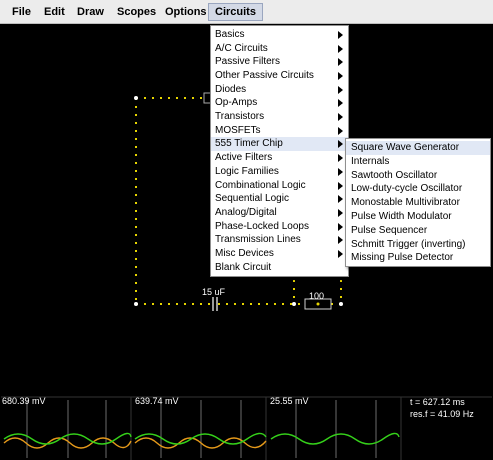 The height and width of the screenshot is (460, 493). Describe the element at coordinates (405, 203) in the screenshot. I see `submenu-item-label: Monostable Multivibrator` at that location.